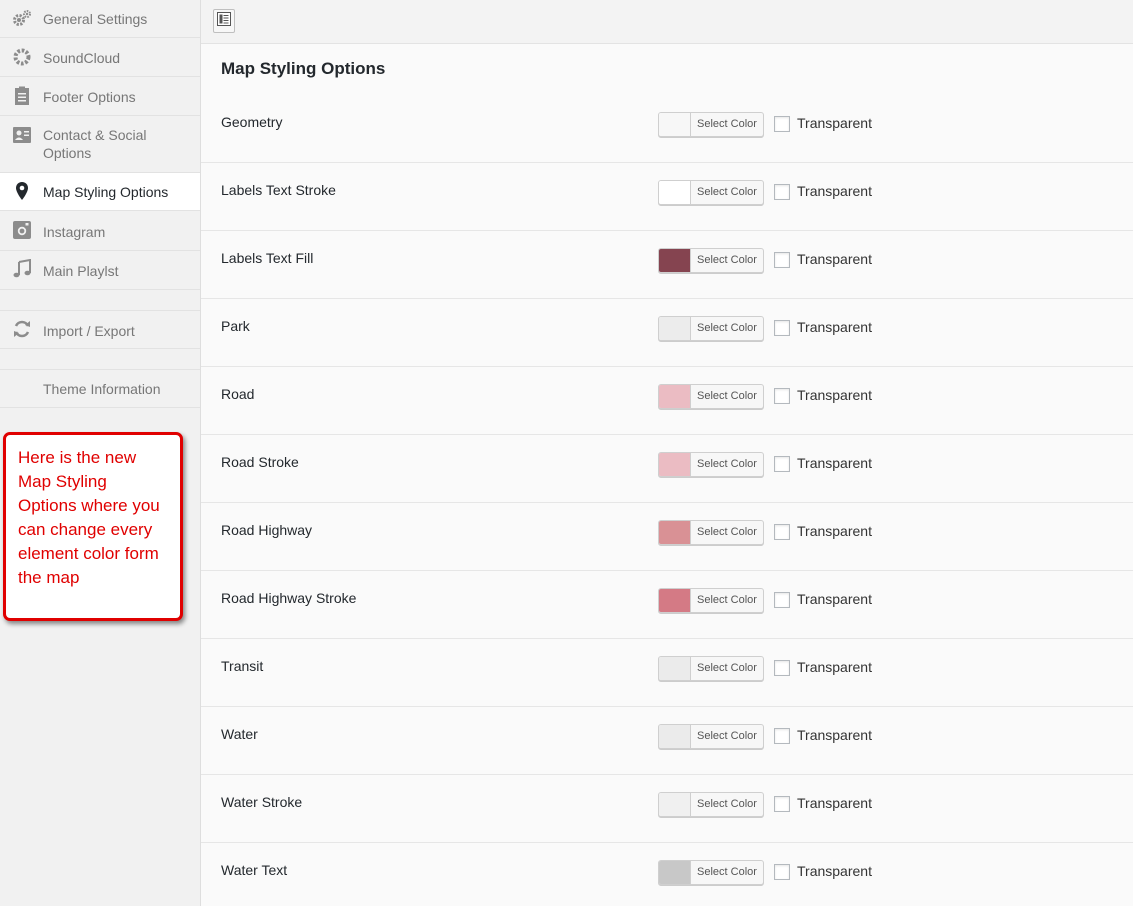 The image size is (1133, 906). I want to click on option-row-road: Road Select Color Transparent, so click(667, 401).